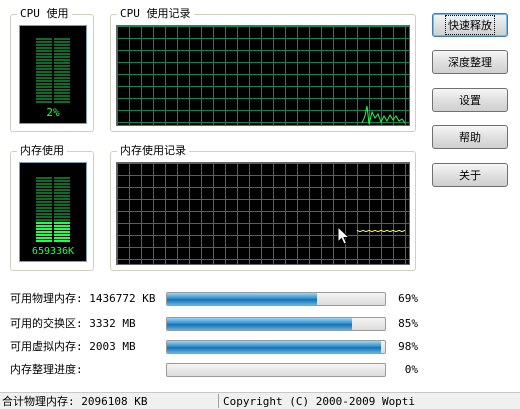 The image size is (520, 409). I want to click on cpu-history-graph, so click(263, 75).